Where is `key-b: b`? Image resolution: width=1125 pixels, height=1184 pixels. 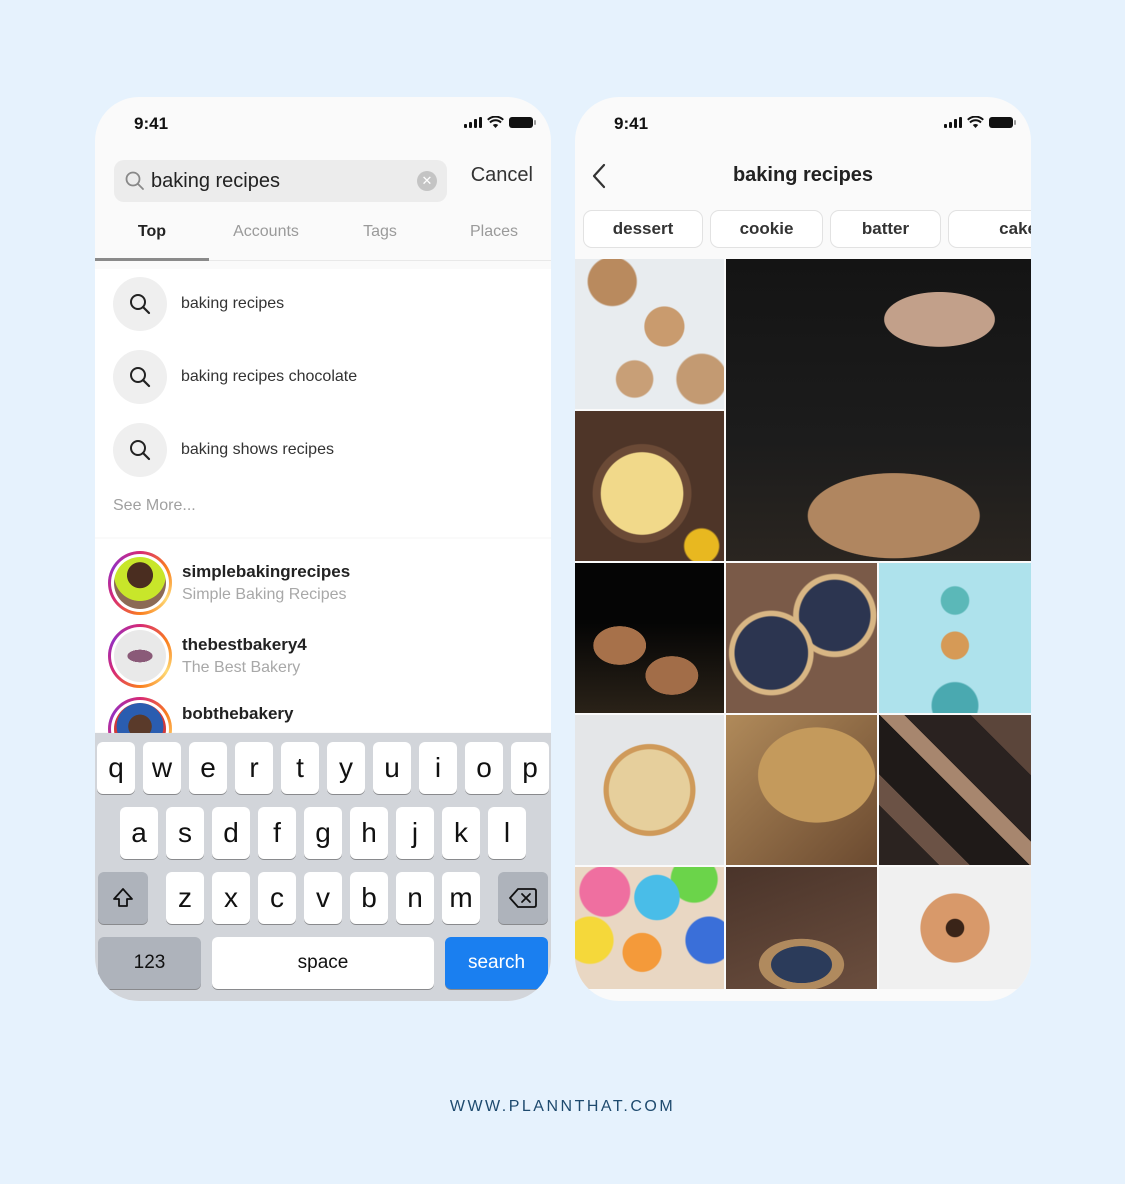
key-b: b is located at coordinates (369, 898).